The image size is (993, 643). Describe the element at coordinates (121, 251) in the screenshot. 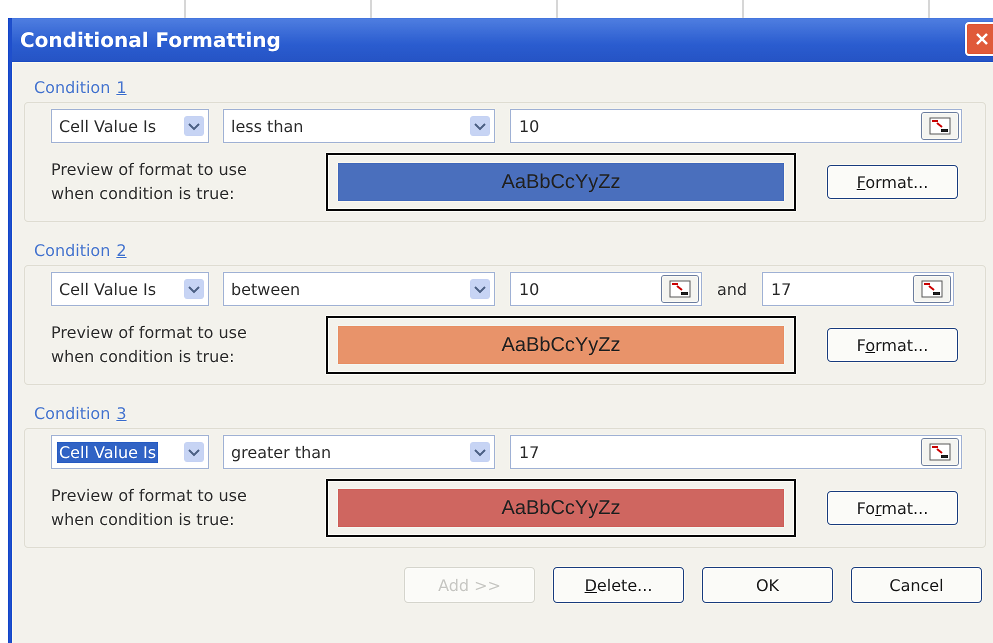

I see `condition-number: 2` at that location.